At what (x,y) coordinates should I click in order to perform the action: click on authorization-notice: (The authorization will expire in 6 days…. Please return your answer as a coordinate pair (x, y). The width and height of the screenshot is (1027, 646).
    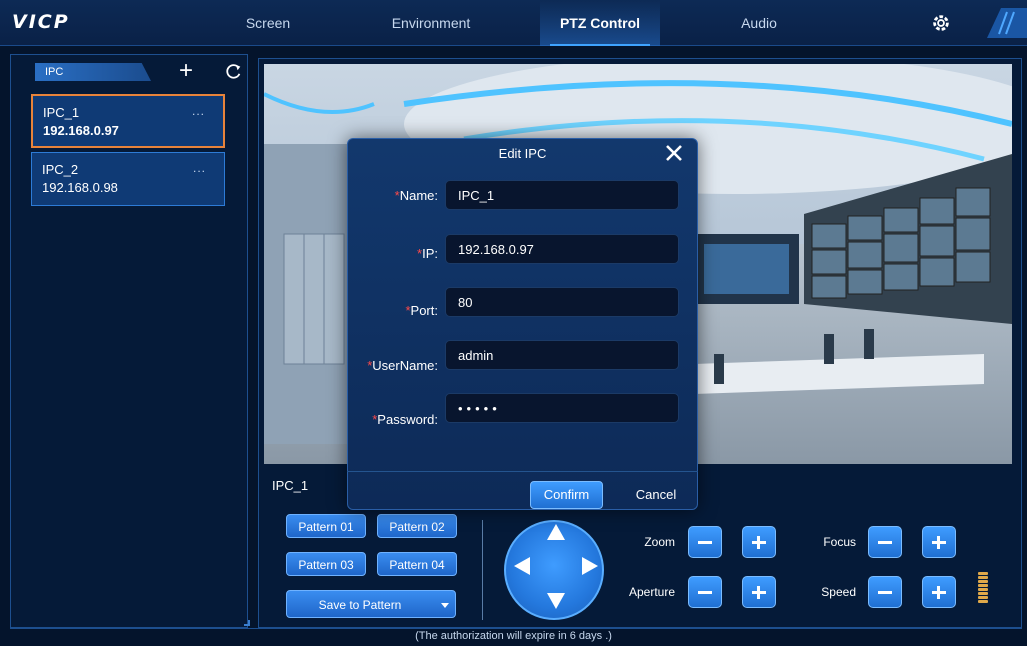
    Looking at the image, I should click on (513, 636).